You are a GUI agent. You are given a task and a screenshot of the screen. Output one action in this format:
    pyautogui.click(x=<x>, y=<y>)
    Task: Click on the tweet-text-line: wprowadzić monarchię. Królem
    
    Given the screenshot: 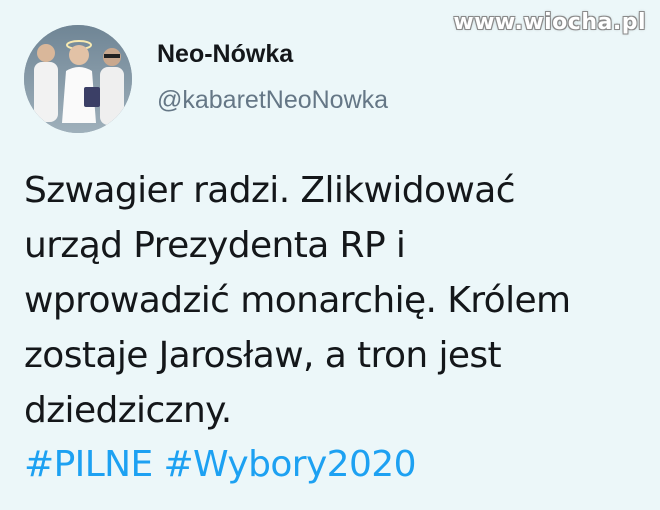 What is the action you would take?
    pyautogui.click(x=297, y=300)
    